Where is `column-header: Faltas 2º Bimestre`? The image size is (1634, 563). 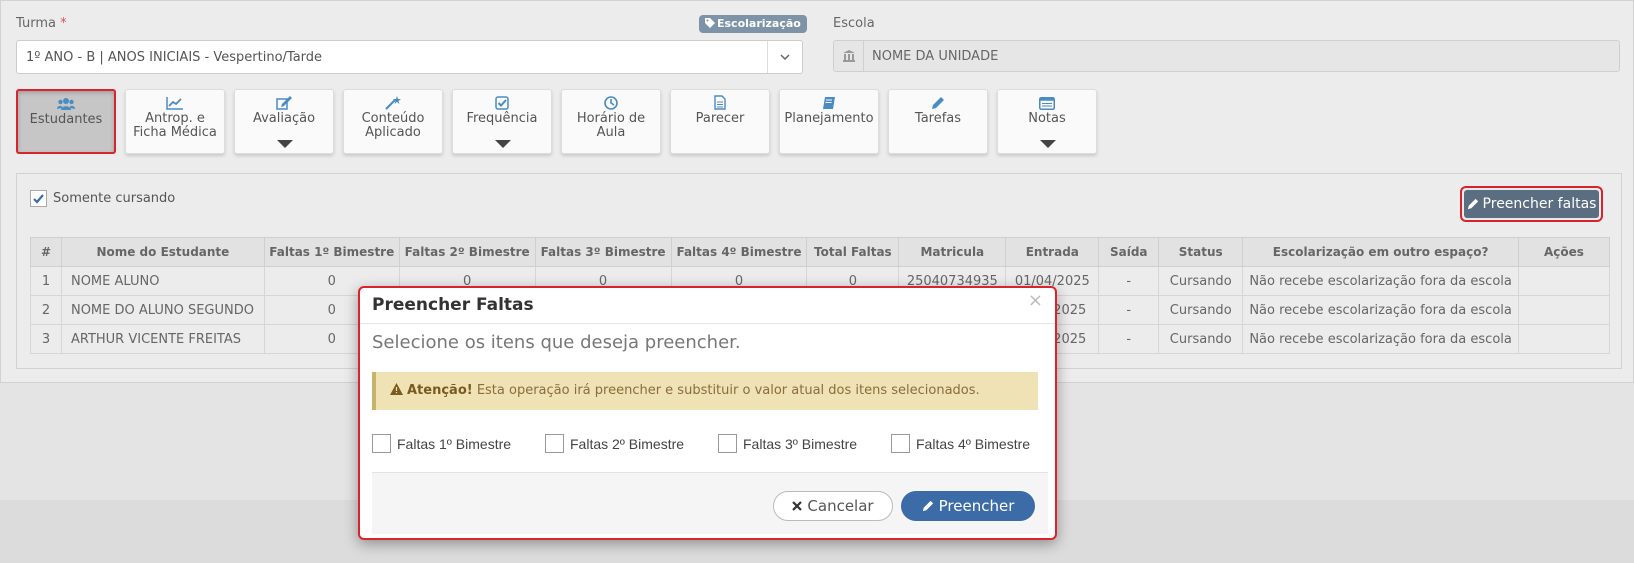
column-header: Faltas 2º Bimestre is located at coordinates (467, 252).